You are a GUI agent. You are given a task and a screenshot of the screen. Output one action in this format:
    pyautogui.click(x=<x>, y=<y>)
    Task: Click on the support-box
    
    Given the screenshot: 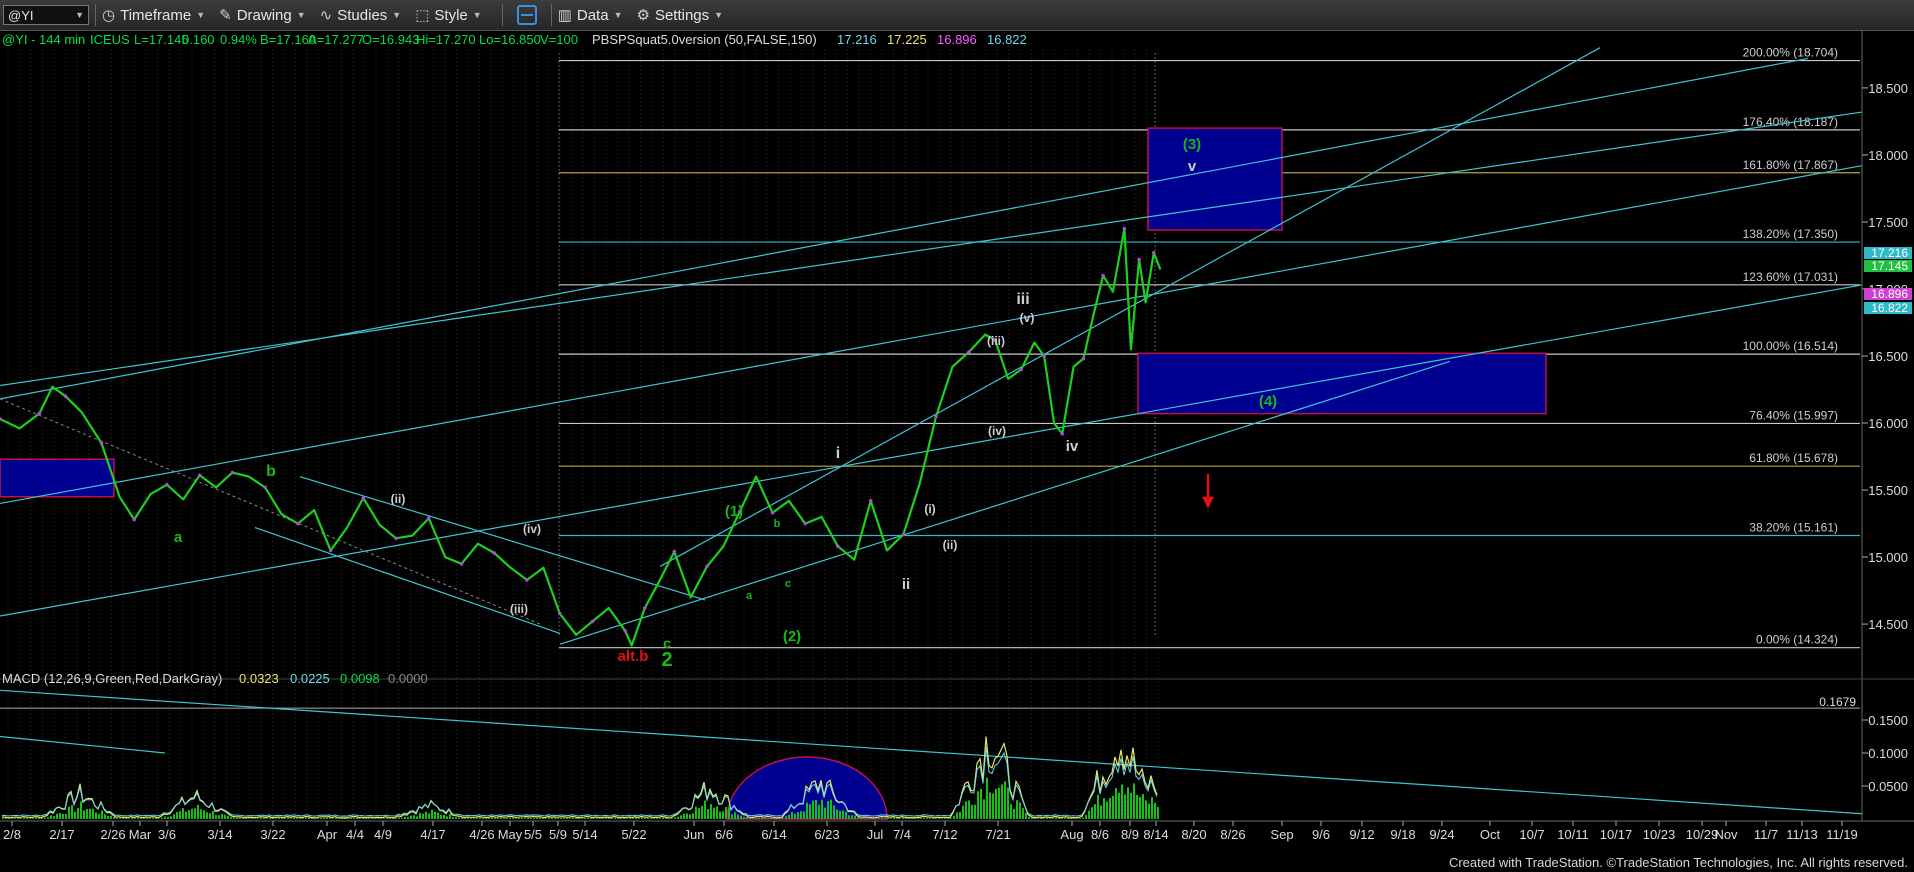 What is the action you would take?
    pyautogui.click(x=57, y=478)
    